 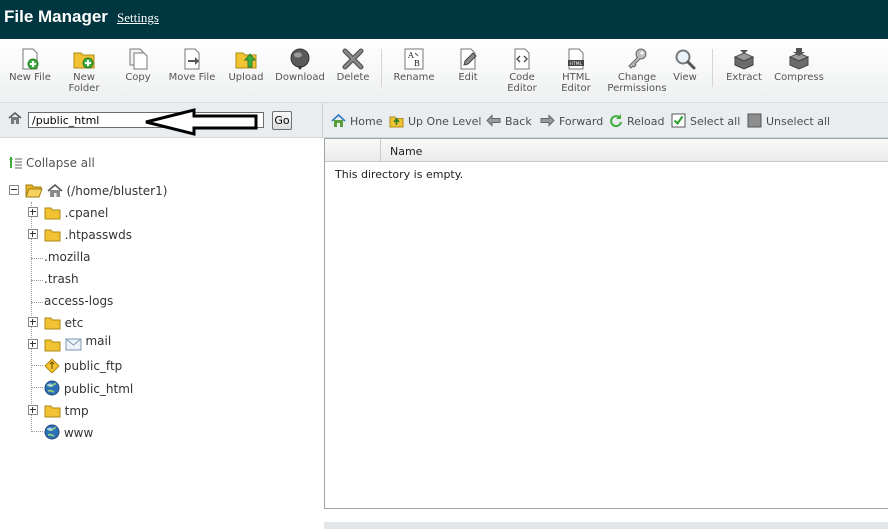 I want to click on move-file-label: Move File, so click(x=192, y=77).